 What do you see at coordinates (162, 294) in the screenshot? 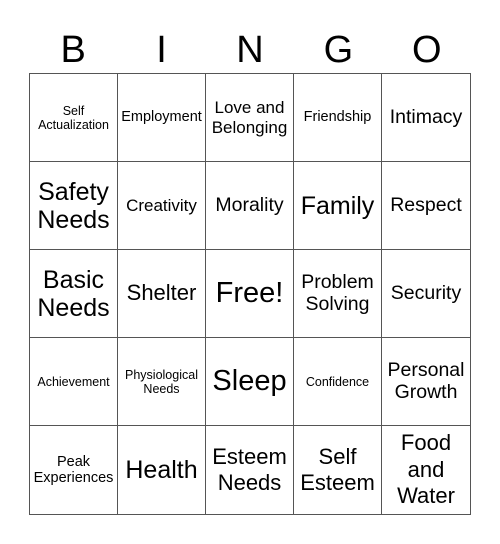
I see `bingo-cell: Shelter` at bounding box center [162, 294].